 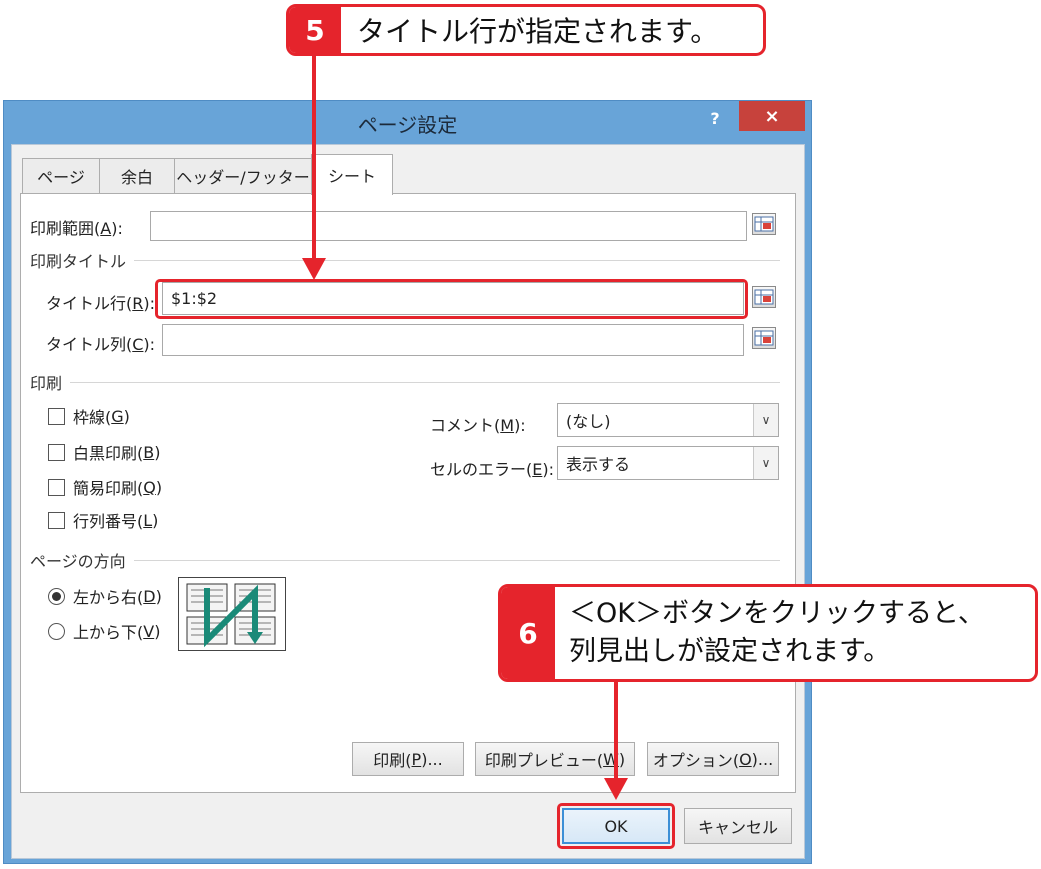 I want to click on title-columns-range-button, so click(x=764, y=338).